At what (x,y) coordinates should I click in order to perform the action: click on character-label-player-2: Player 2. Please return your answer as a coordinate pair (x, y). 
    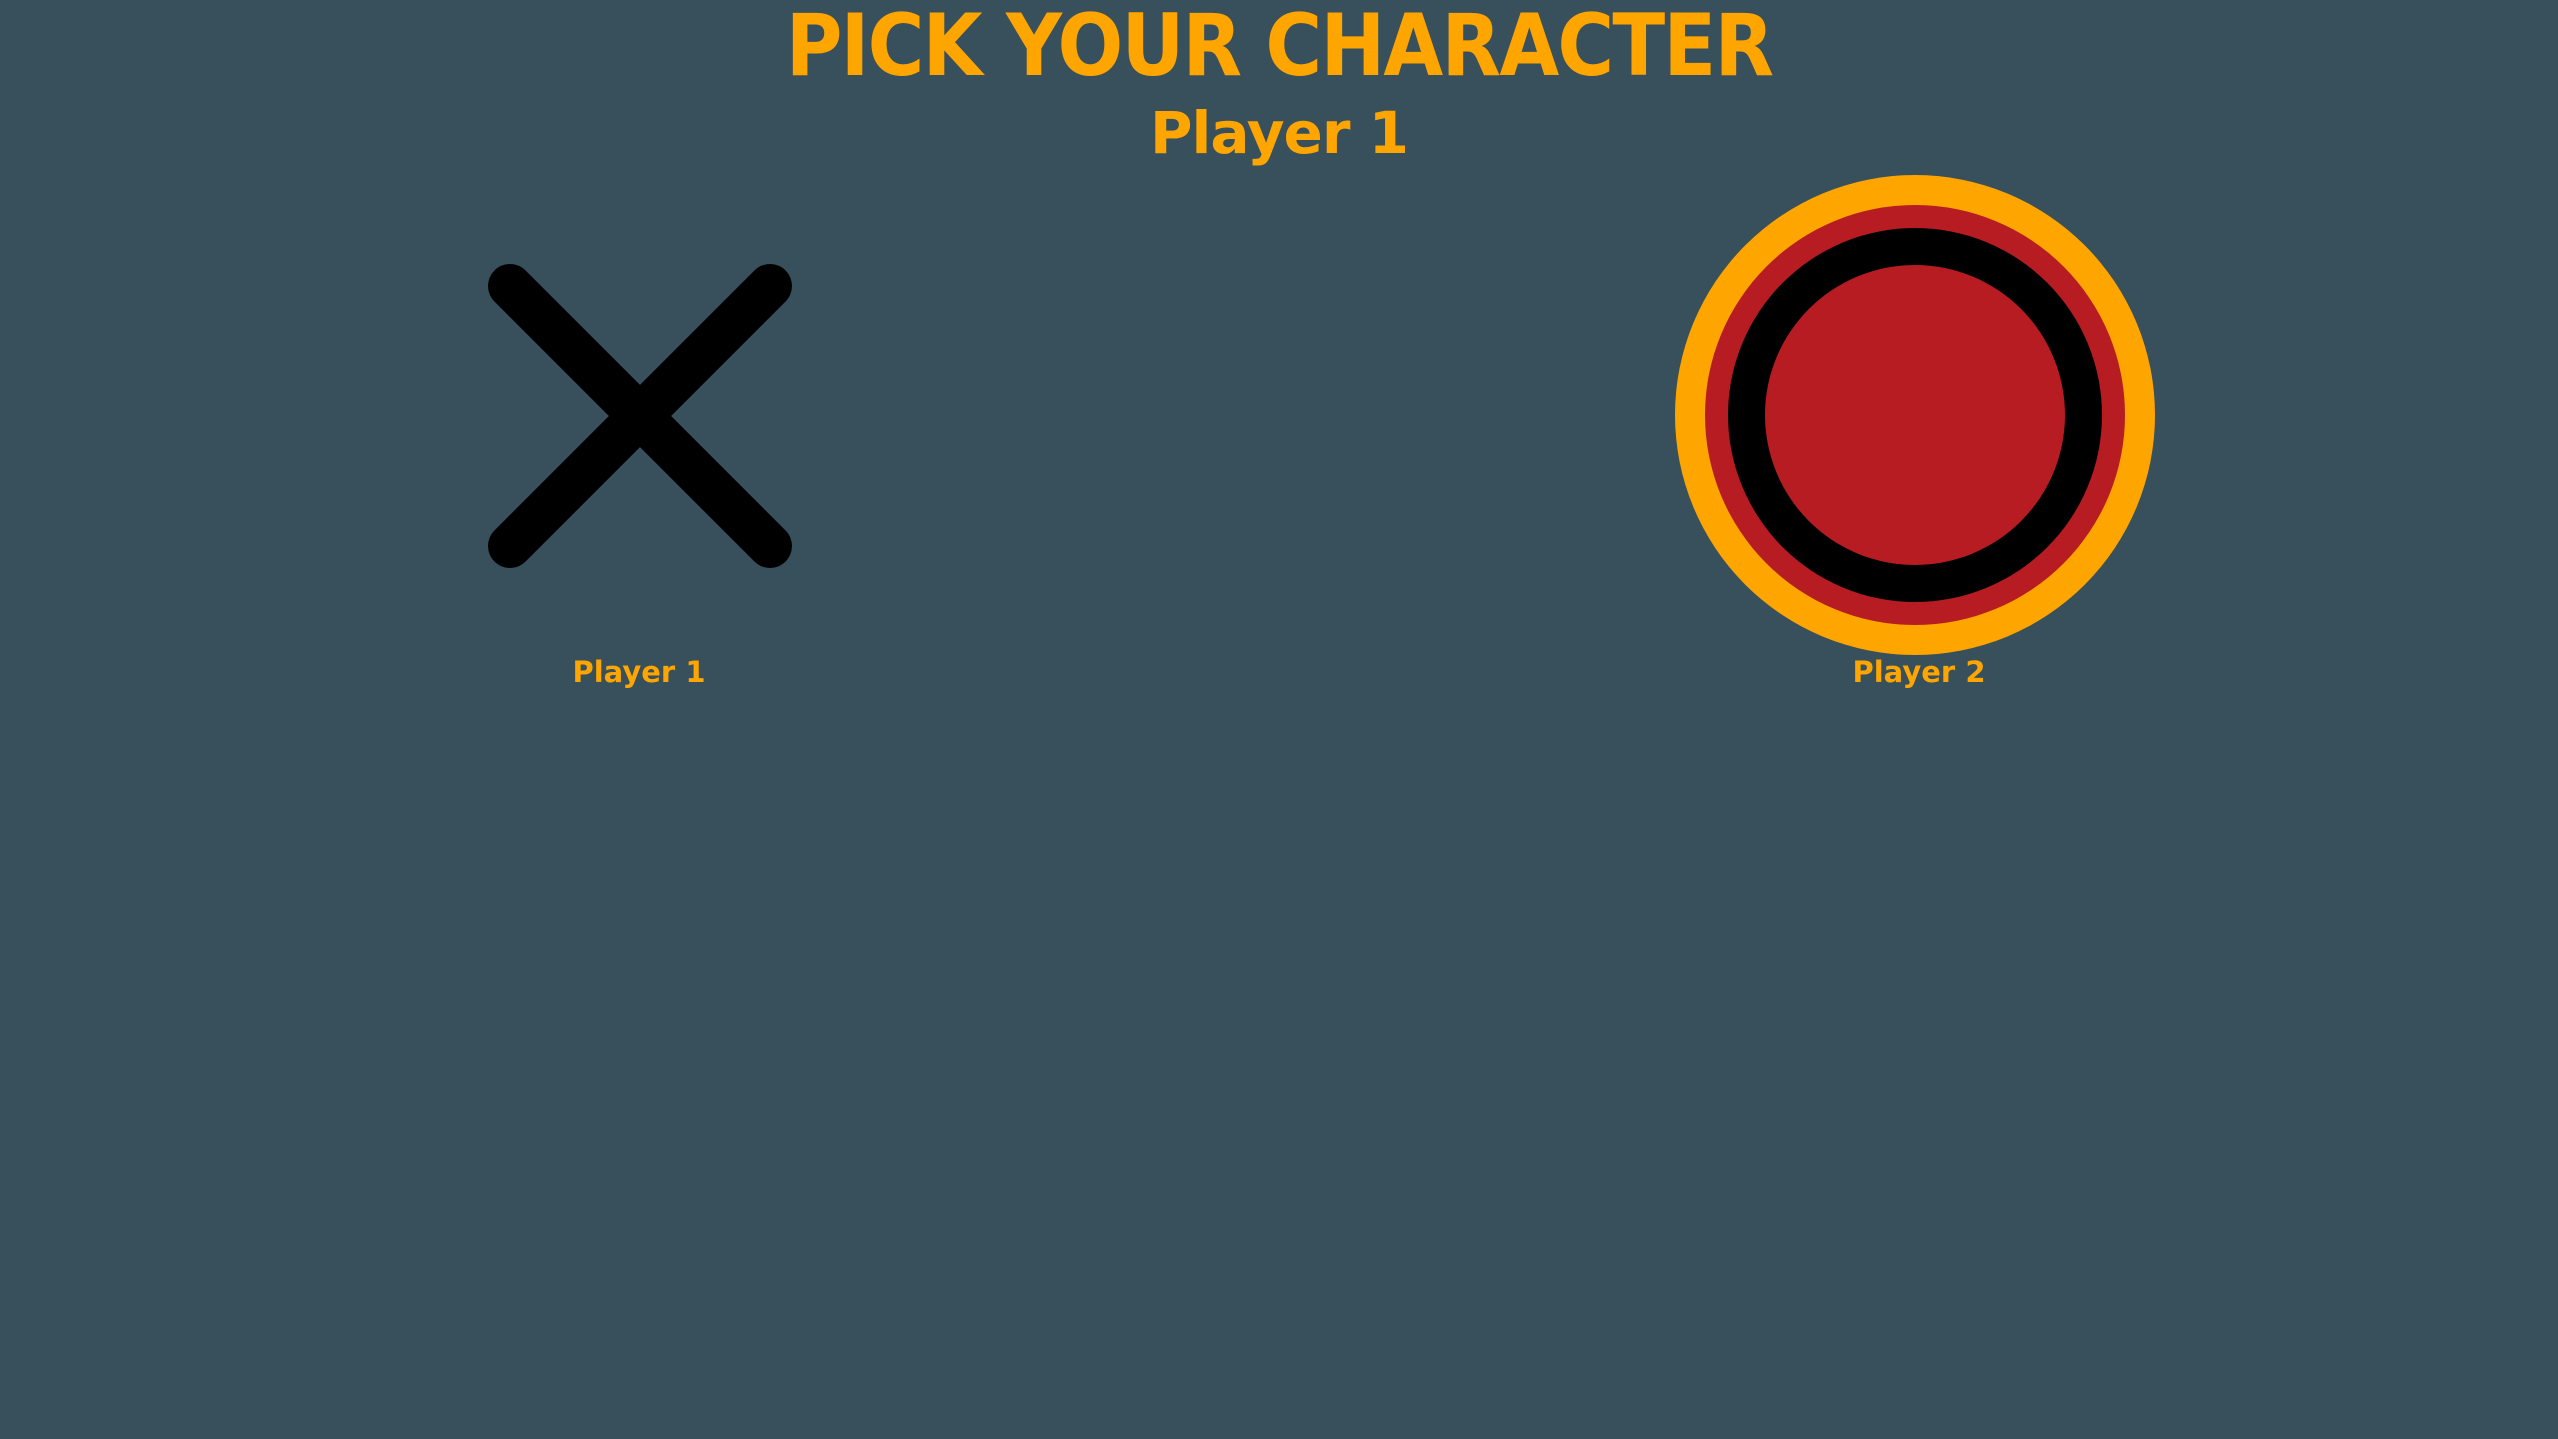
    Looking at the image, I should click on (1919, 672).